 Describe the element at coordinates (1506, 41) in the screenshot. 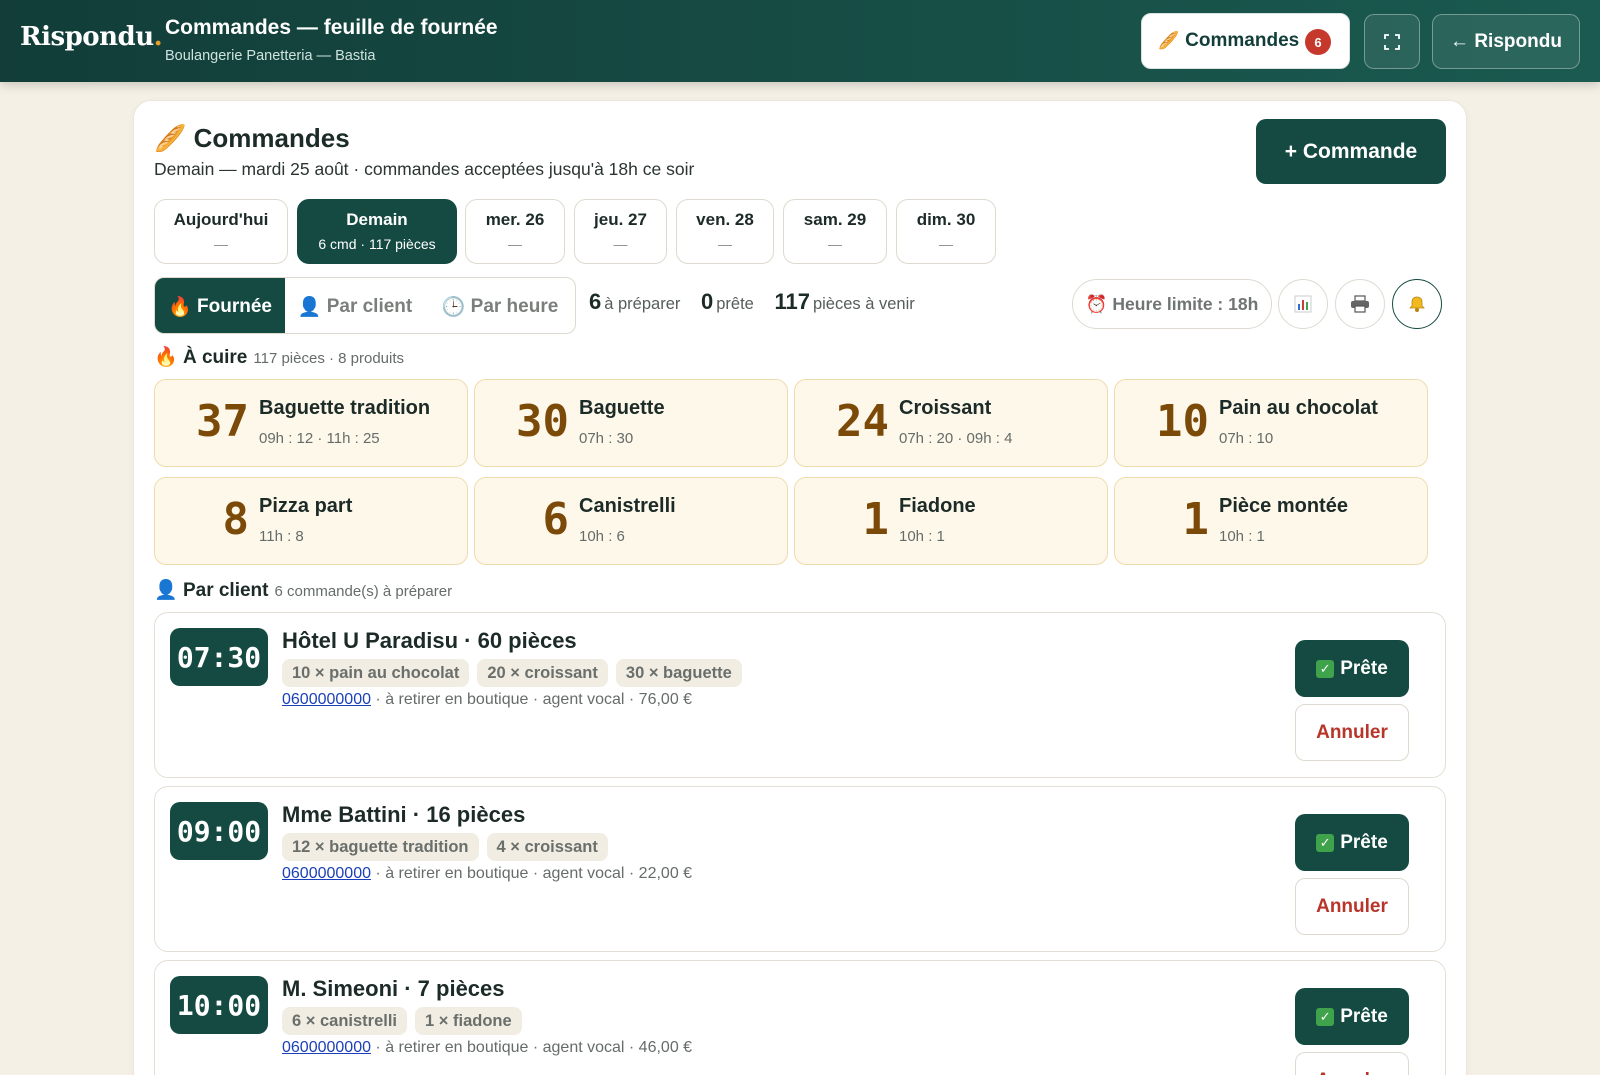

I see `back-to-rispondu-button: ← Rispondu` at that location.